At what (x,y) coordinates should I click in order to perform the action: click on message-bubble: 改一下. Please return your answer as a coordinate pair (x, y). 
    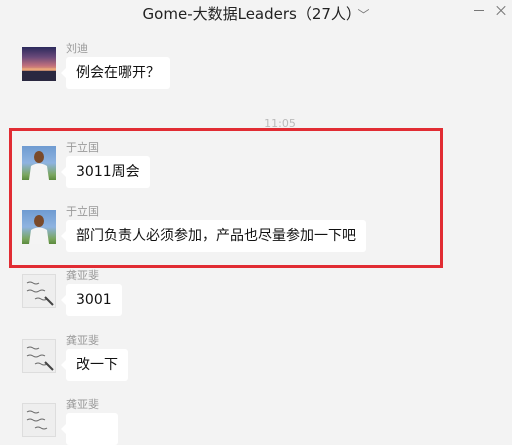
    Looking at the image, I should click on (94, 365).